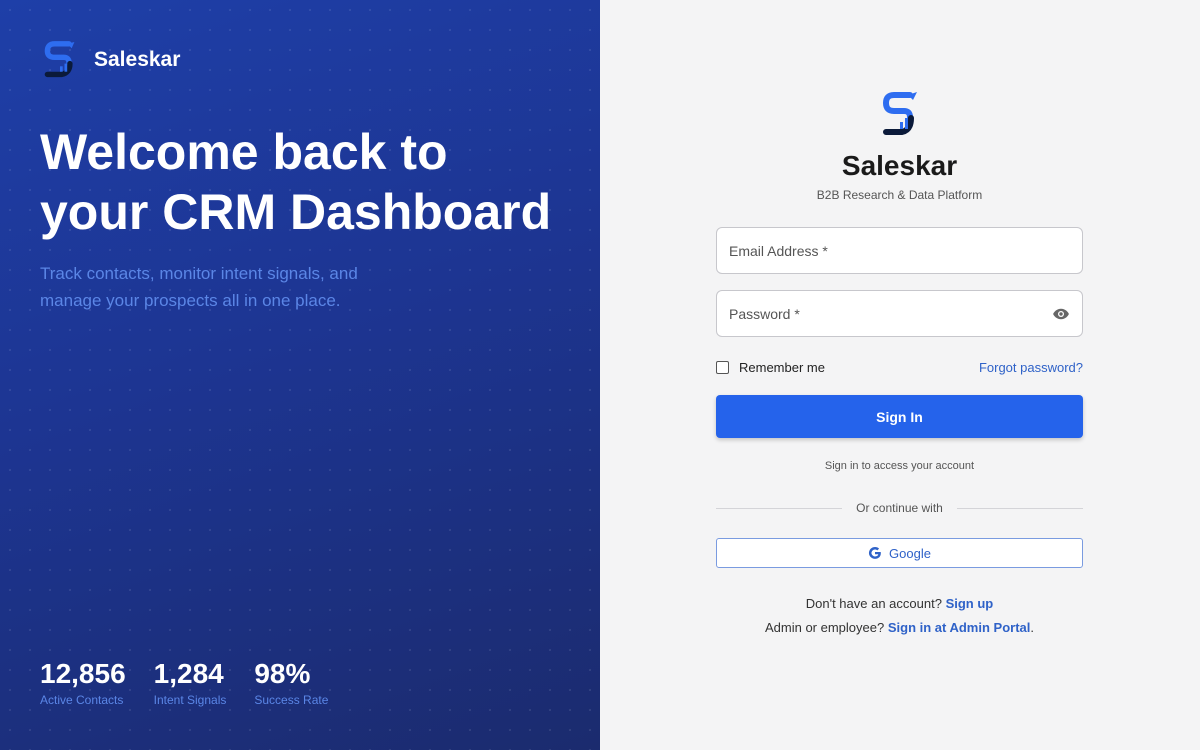 The height and width of the screenshot is (750, 1200). Describe the element at coordinates (874, 553) in the screenshot. I see `google-icon` at that location.